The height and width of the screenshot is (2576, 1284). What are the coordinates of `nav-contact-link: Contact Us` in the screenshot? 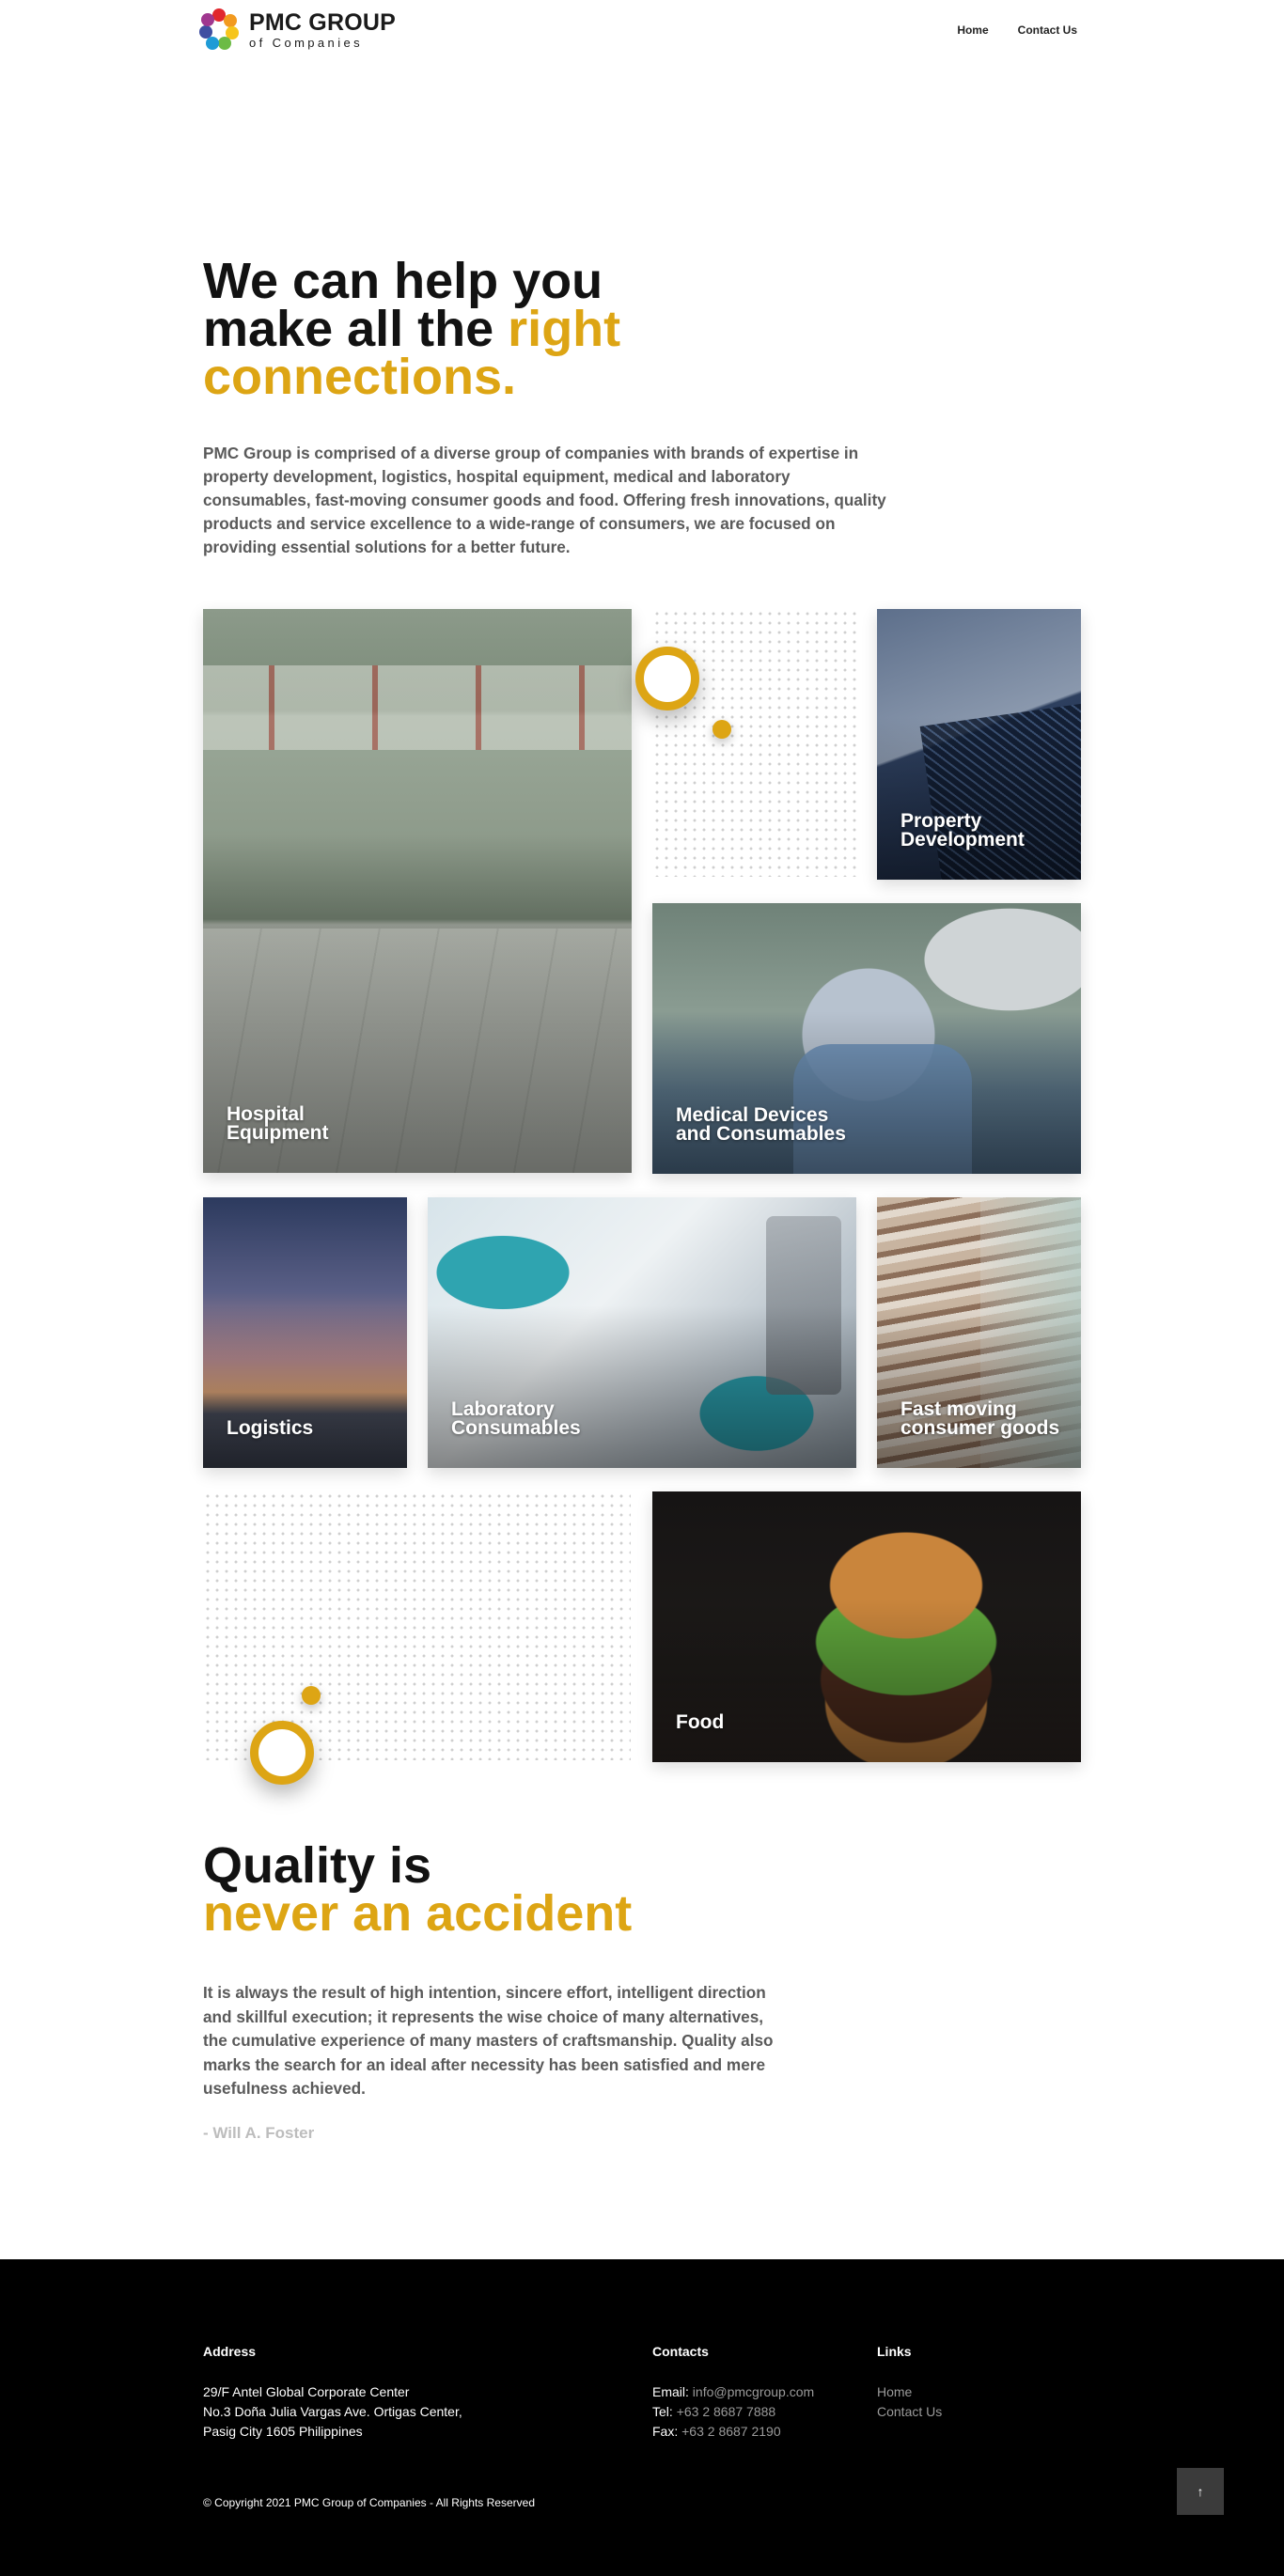 It's located at (1047, 30).